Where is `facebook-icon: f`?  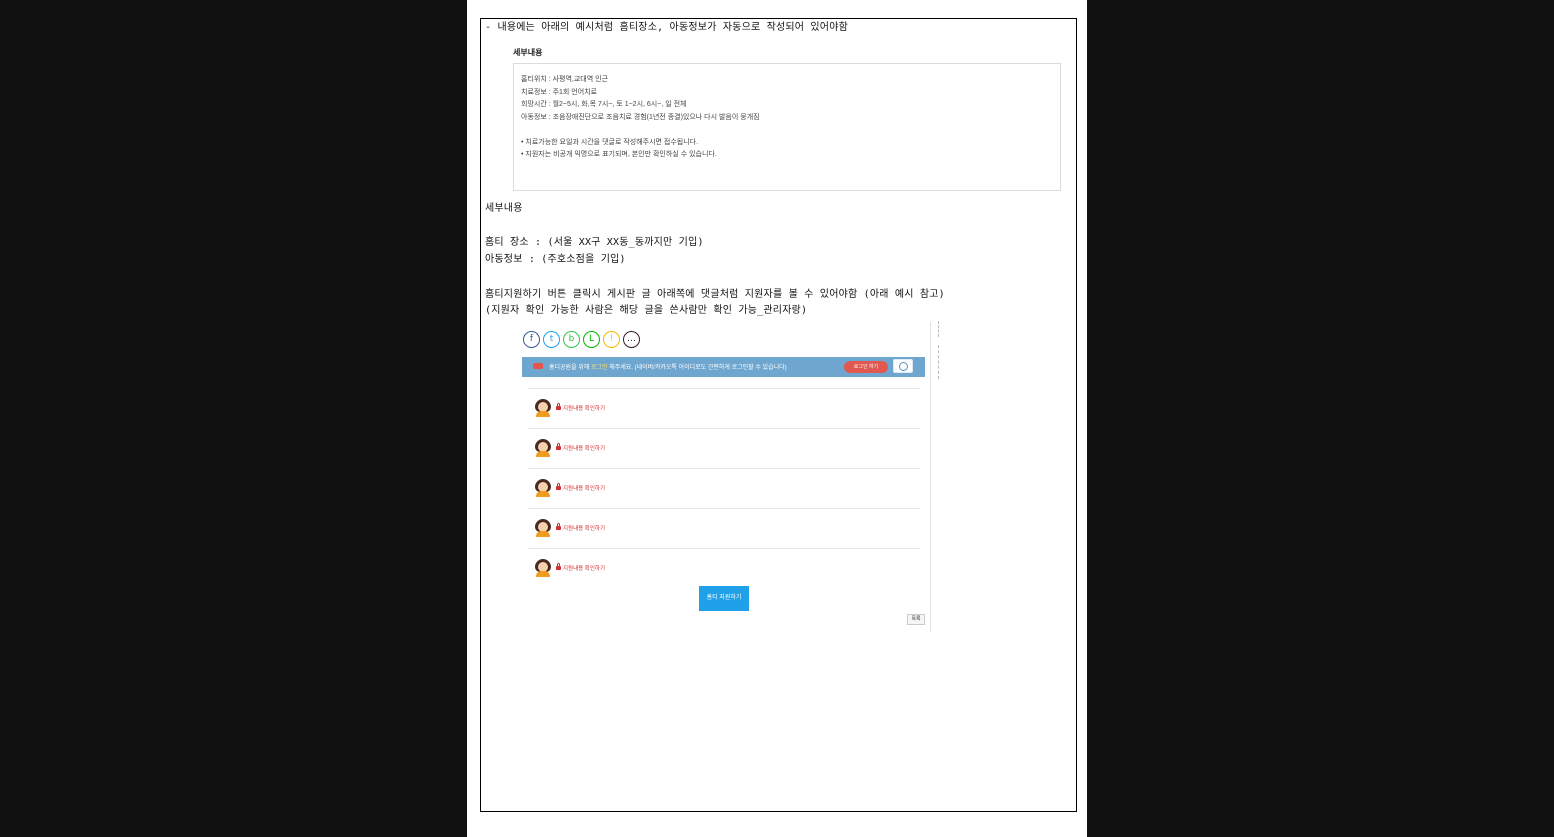 facebook-icon: f is located at coordinates (531, 339).